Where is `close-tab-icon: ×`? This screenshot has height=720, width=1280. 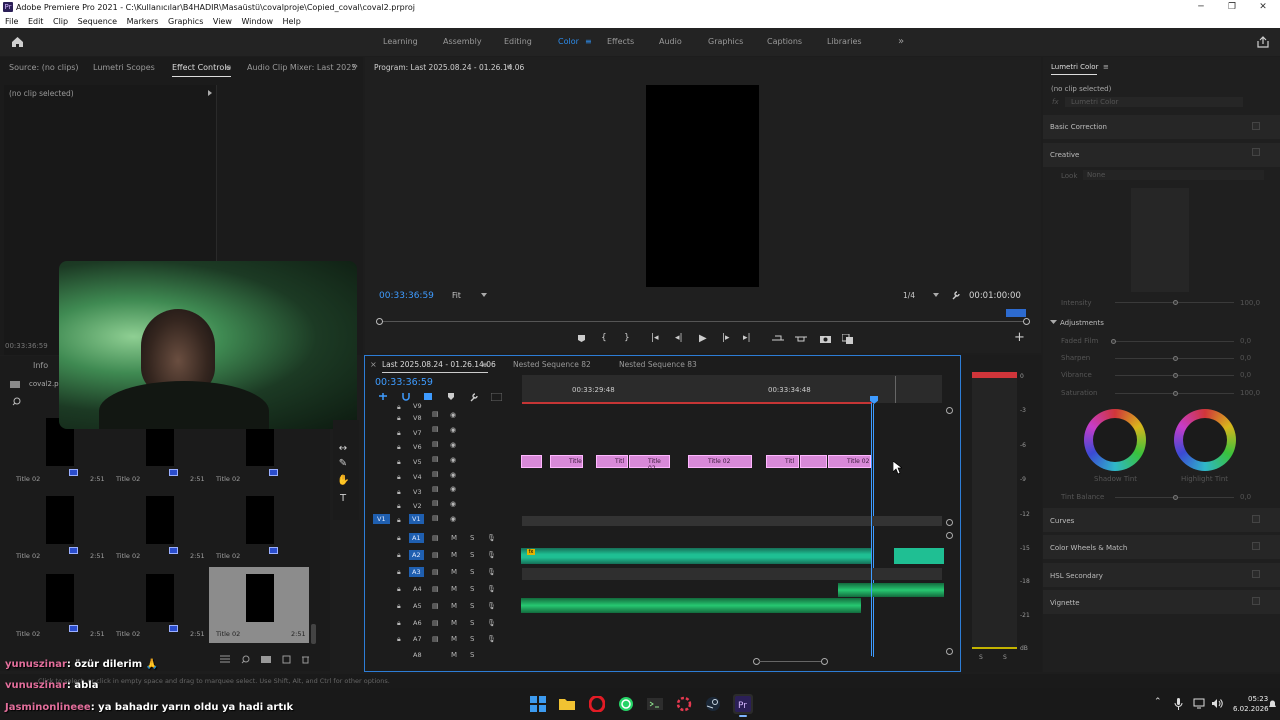 close-tab-icon: × is located at coordinates (373, 364).